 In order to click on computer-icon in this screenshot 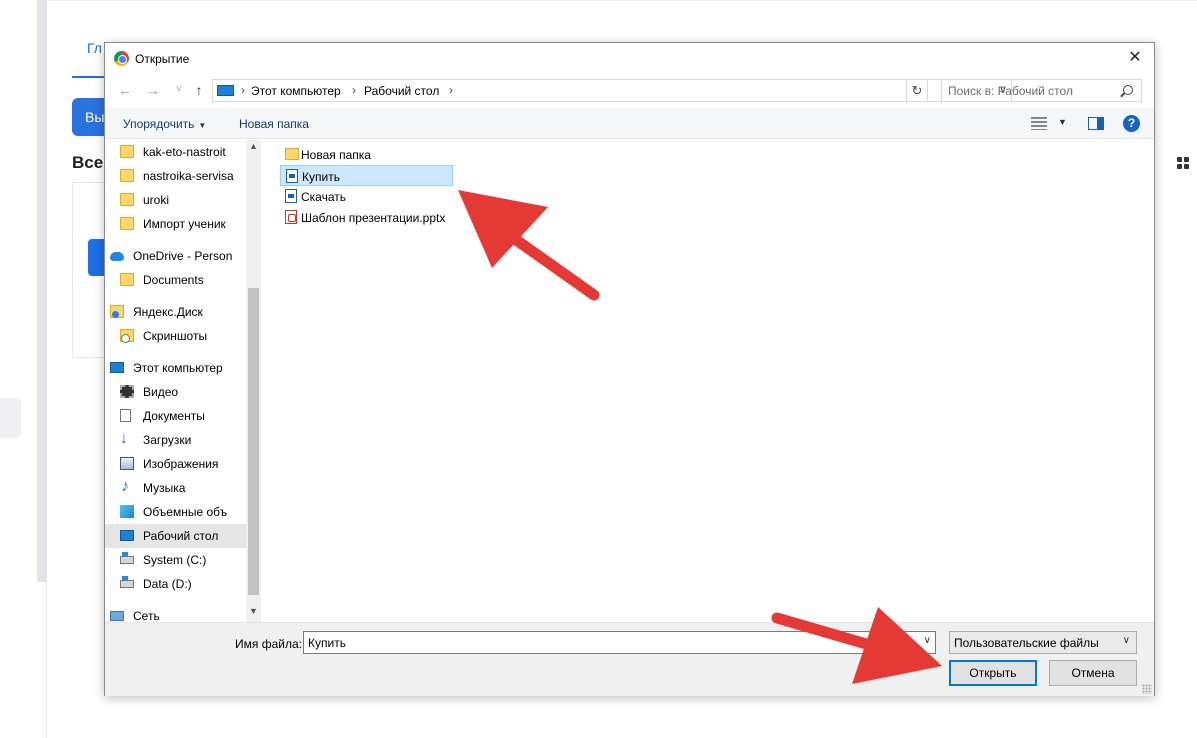, I will do `click(117, 367)`.